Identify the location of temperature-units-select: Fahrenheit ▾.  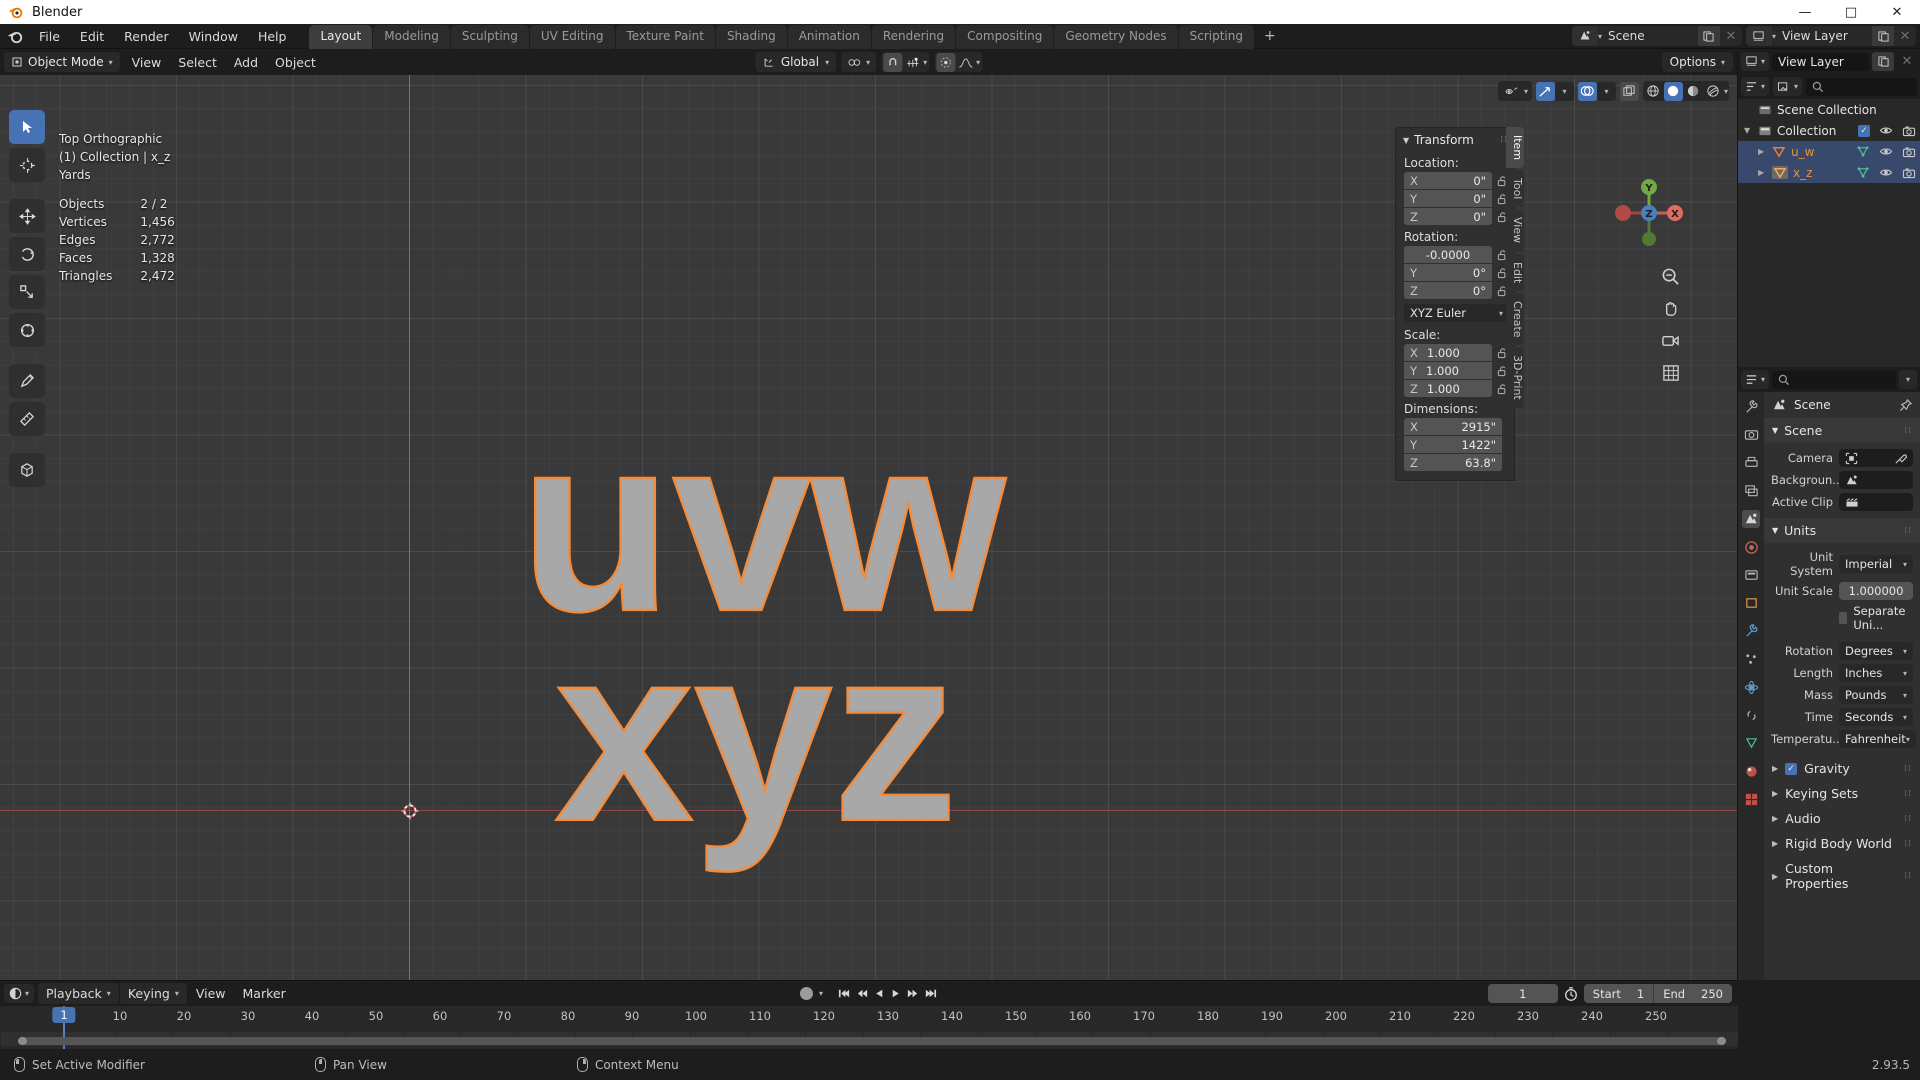
(1877, 739).